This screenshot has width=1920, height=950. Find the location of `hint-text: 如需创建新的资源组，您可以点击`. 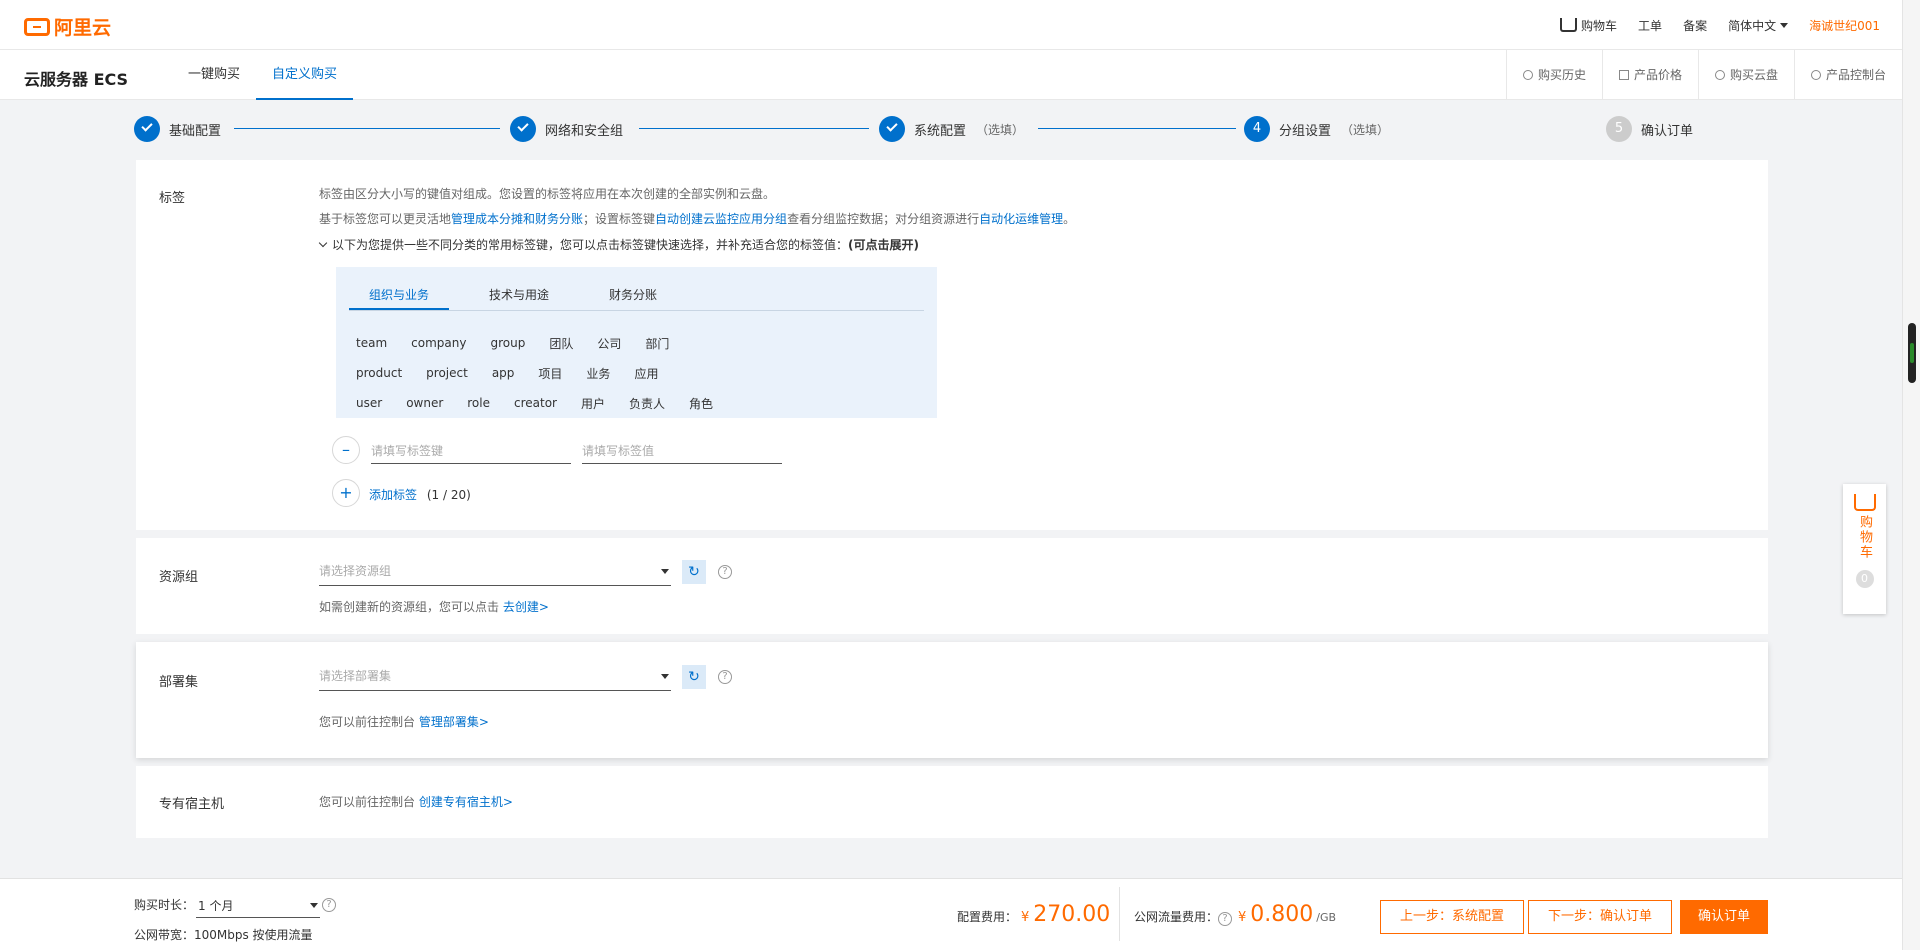

hint-text: 如需创建新的资源组，您可以点击 is located at coordinates (409, 607).